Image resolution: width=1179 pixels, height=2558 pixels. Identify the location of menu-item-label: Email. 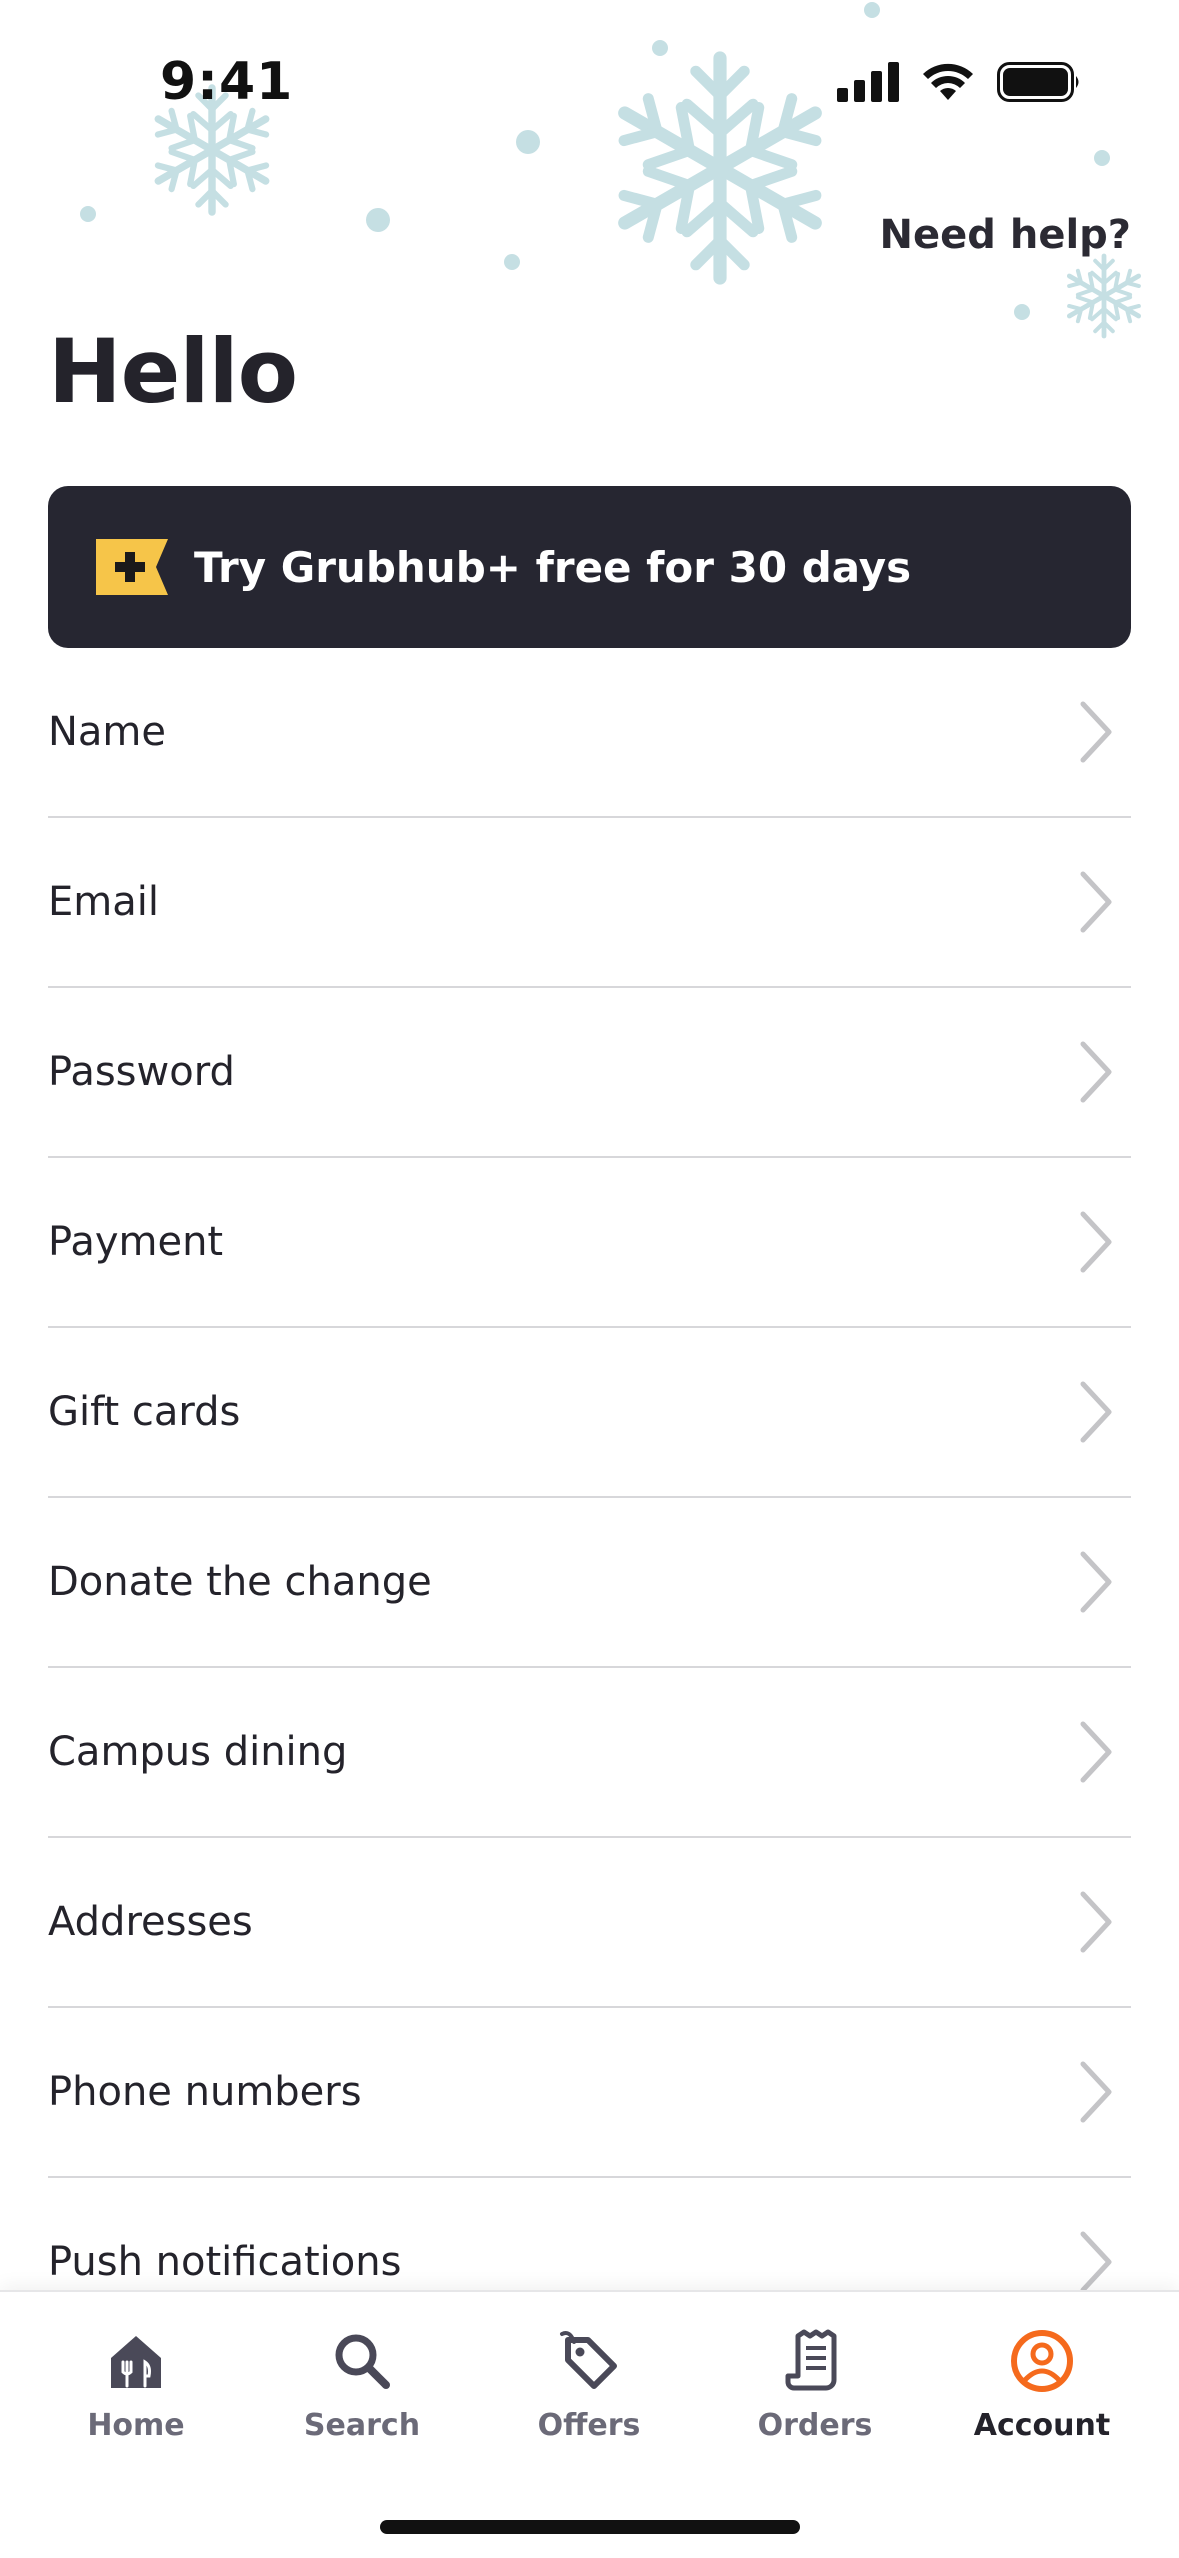
(103, 902).